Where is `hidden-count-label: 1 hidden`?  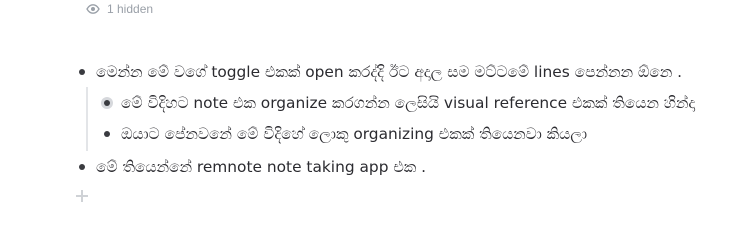 hidden-count-label: 1 hidden is located at coordinates (130, 9).